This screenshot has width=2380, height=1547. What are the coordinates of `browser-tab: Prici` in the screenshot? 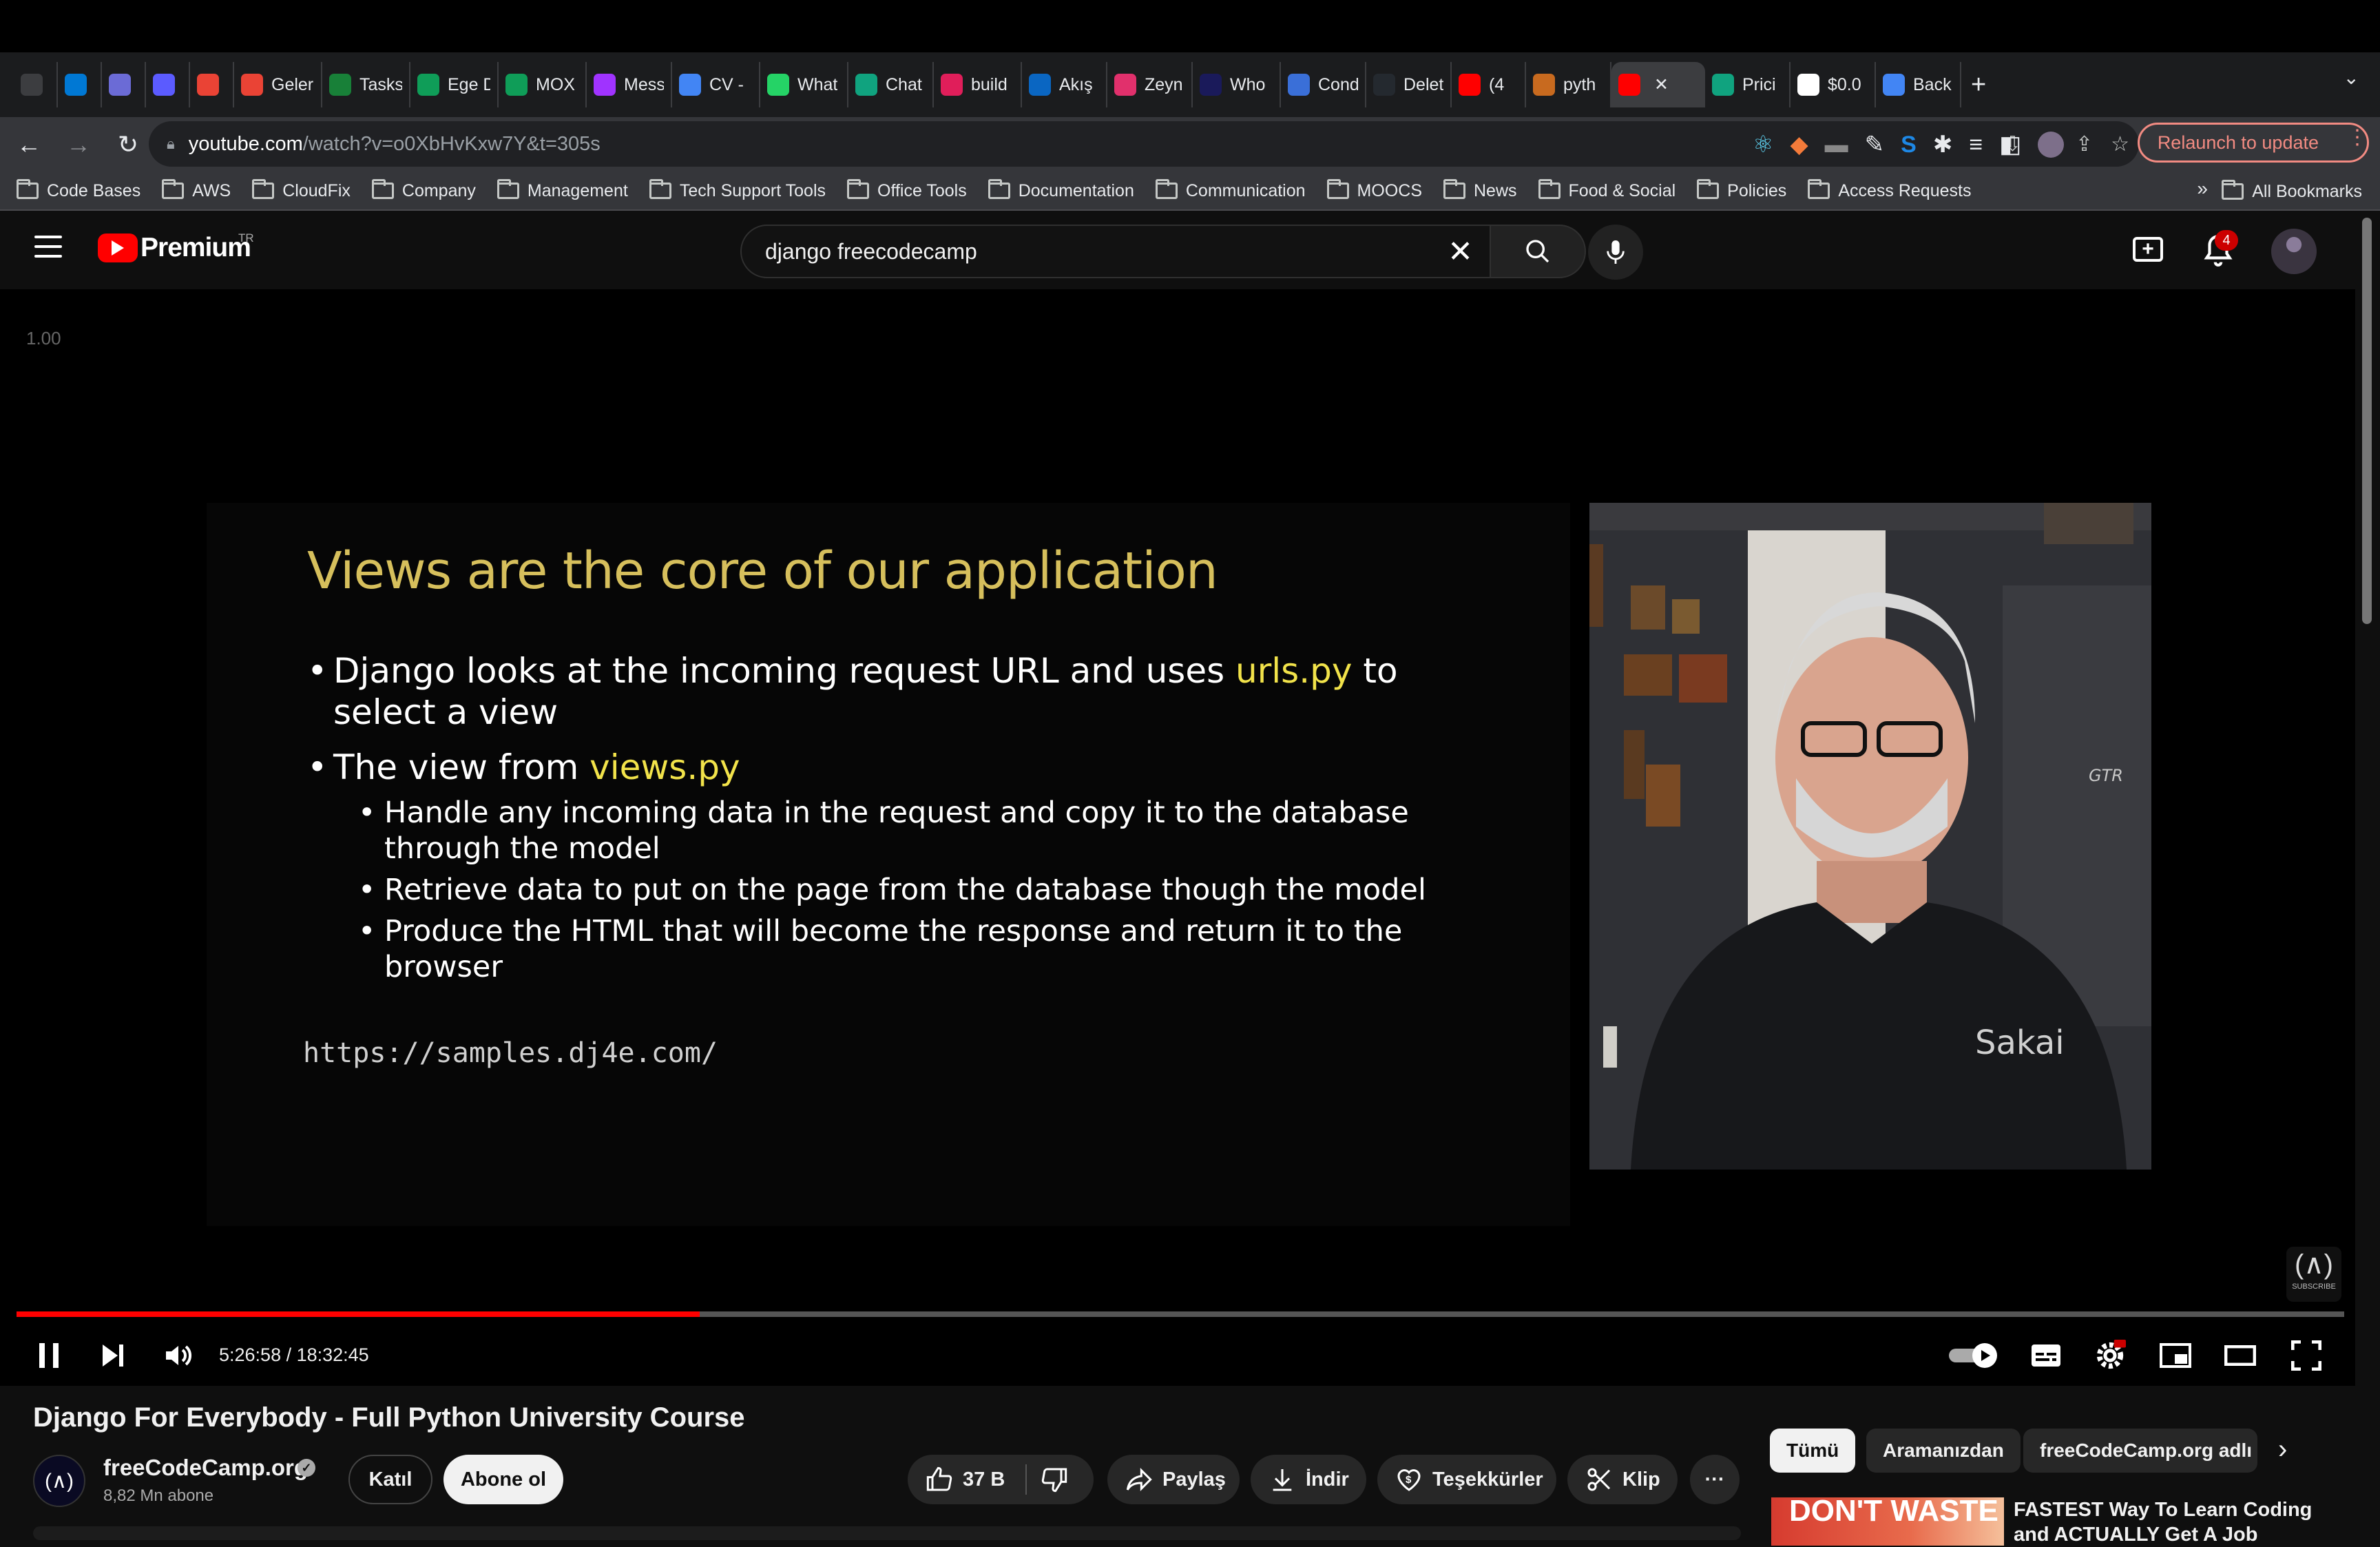 It's located at (1748, 84).